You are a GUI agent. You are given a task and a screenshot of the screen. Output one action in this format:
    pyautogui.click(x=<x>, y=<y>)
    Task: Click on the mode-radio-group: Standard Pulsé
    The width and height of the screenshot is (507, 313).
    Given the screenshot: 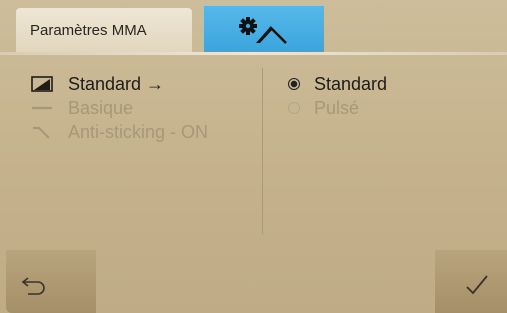 What is the action you would take?
    pyautogui.click(x=337, y=96)
    